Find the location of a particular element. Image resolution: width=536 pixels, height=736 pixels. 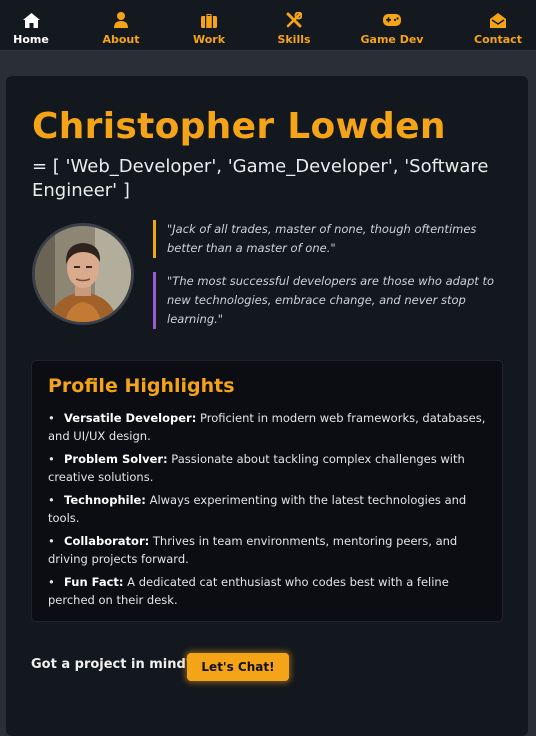

top-nav: Home About Work Skills Game Dev Contact is located at coordinates (268, 25).